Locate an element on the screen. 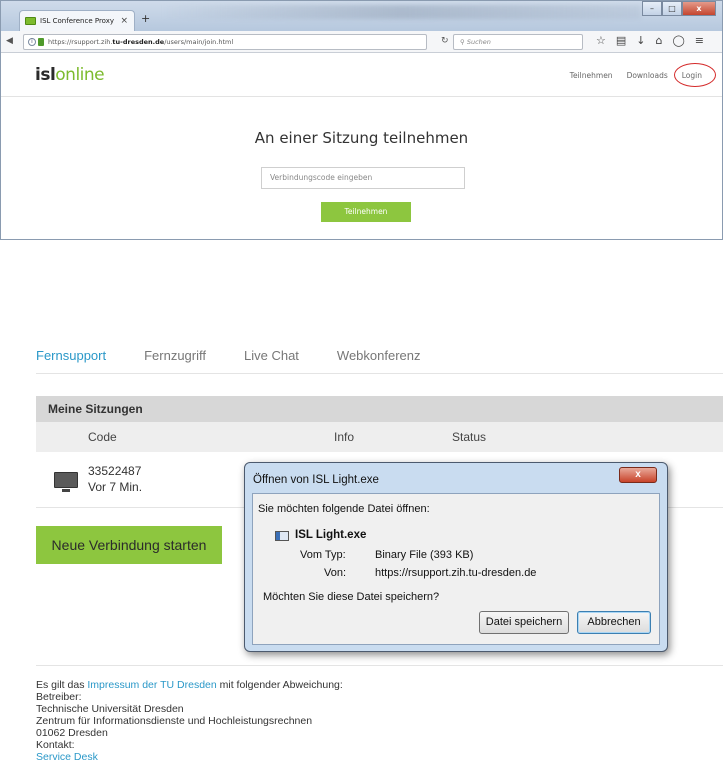  contact-label: Kontakt: is located at coordinates (55, 745).